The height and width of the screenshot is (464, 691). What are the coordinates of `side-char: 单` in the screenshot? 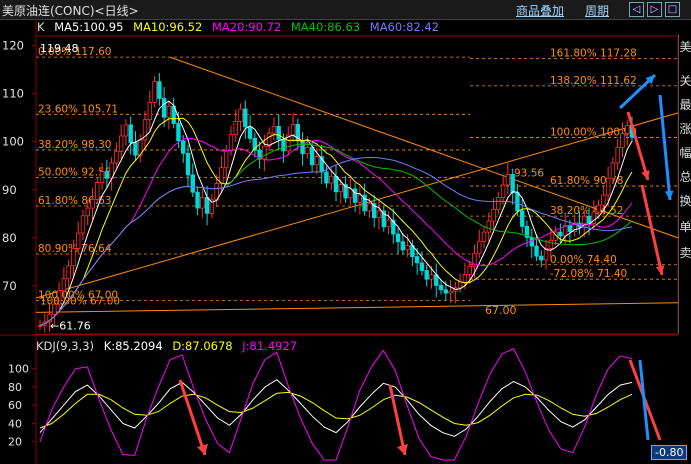 It's located at (685, 227).